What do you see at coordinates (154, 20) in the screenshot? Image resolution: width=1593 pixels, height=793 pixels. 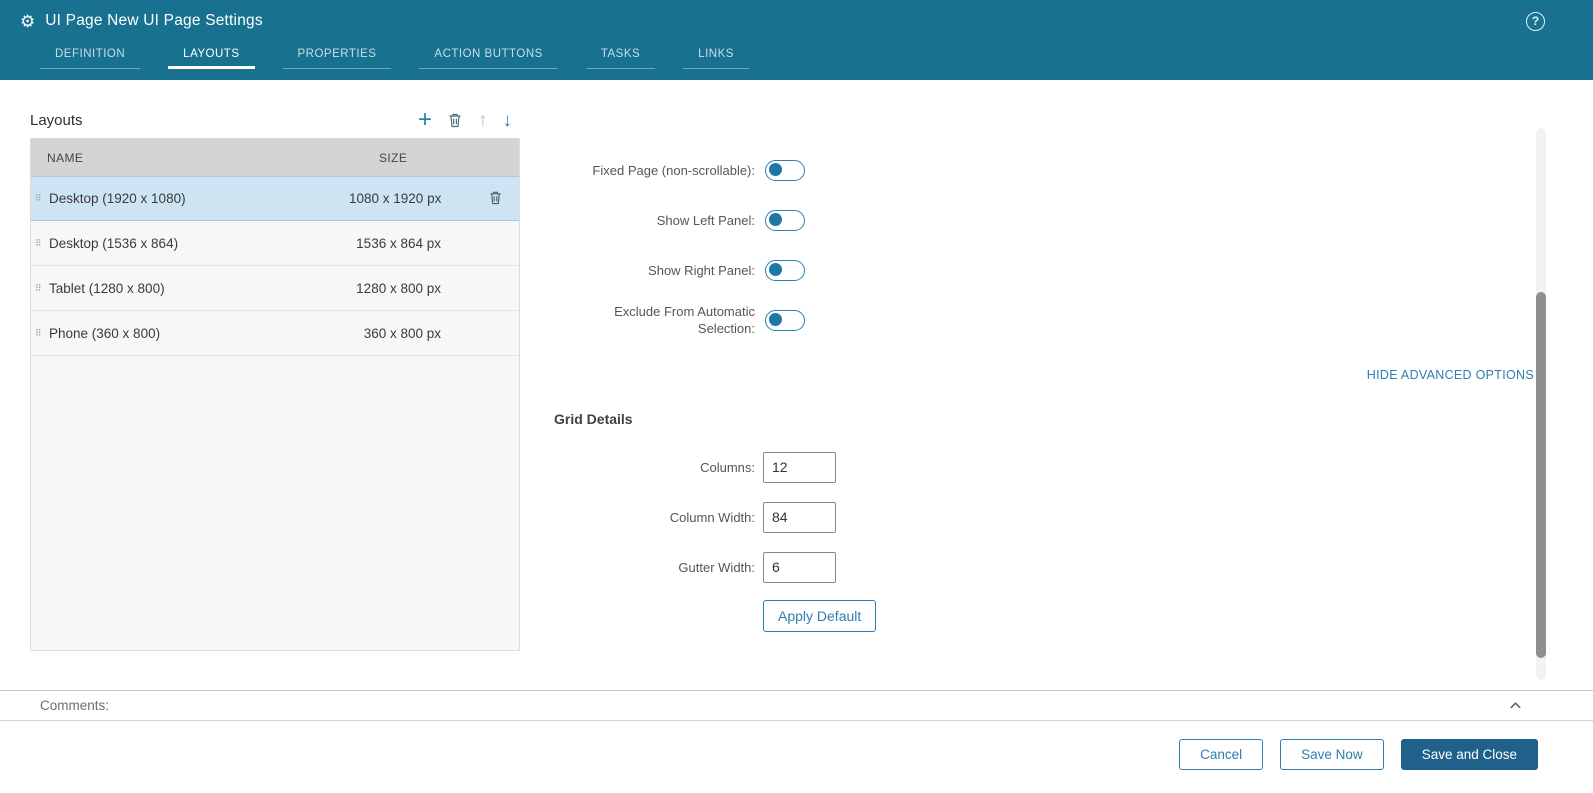 I see `page-title: UI Page New UI Page Settings` at bounding box center [154, 20].